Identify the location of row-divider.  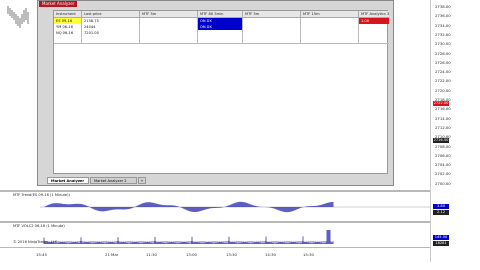
(221, 43).